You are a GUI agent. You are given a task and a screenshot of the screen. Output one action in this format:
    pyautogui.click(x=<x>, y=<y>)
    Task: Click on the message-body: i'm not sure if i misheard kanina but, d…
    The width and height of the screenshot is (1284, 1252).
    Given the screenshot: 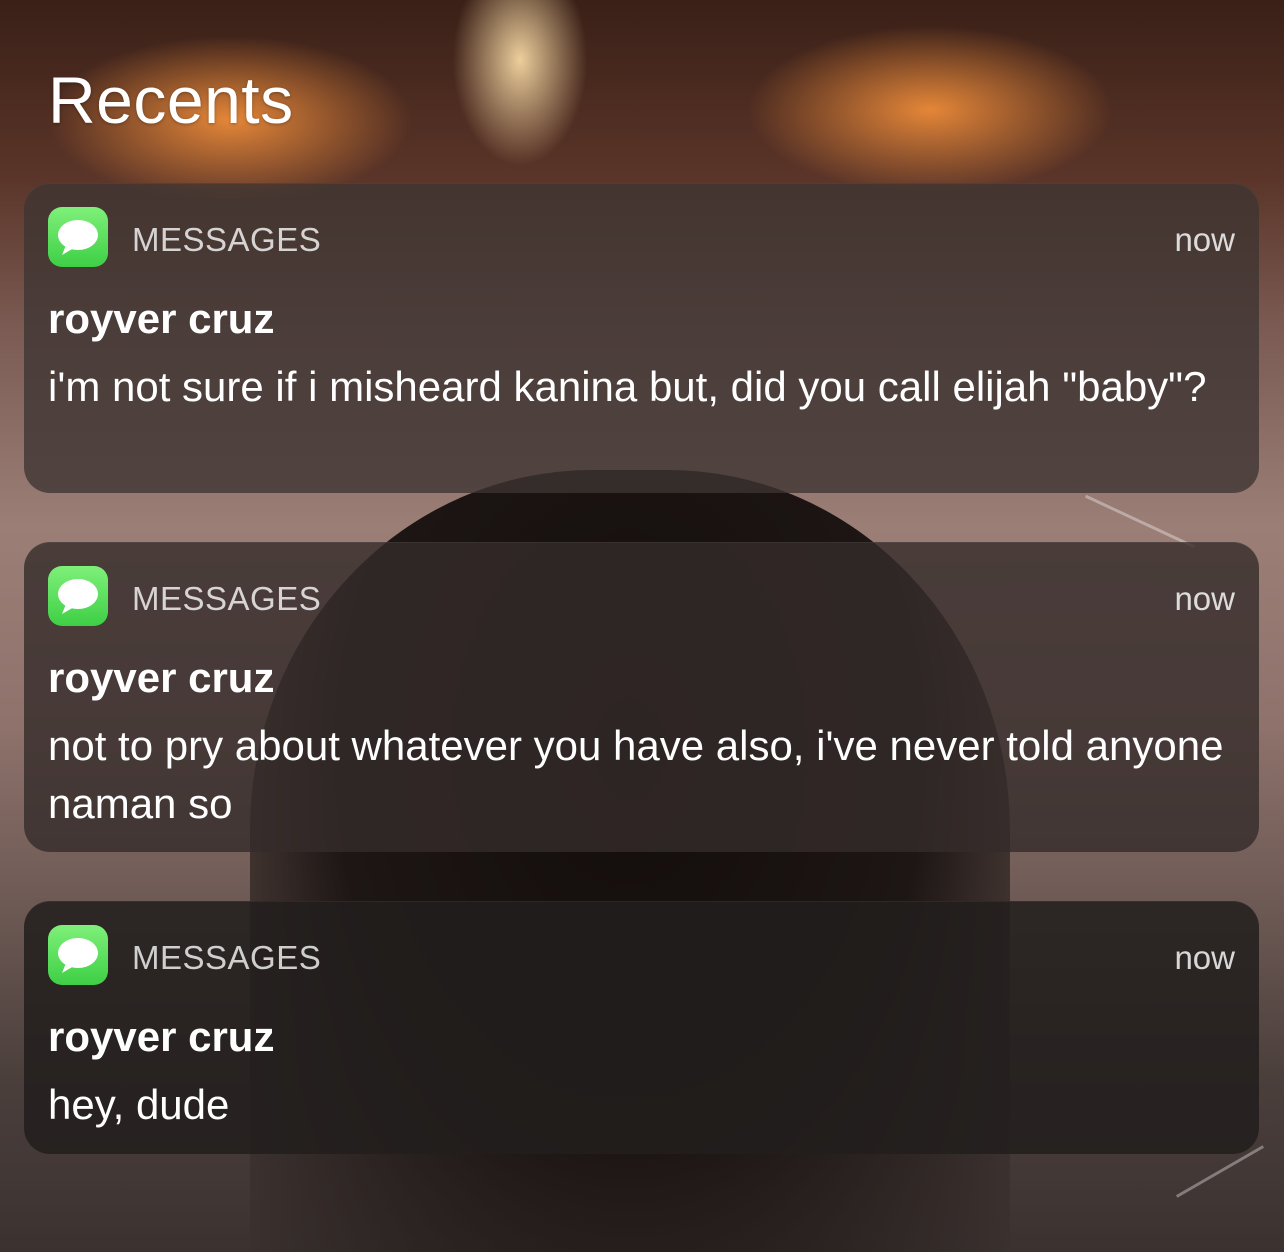 What is the action you would take?
    pyautogui.click(x=627, y=386)
    